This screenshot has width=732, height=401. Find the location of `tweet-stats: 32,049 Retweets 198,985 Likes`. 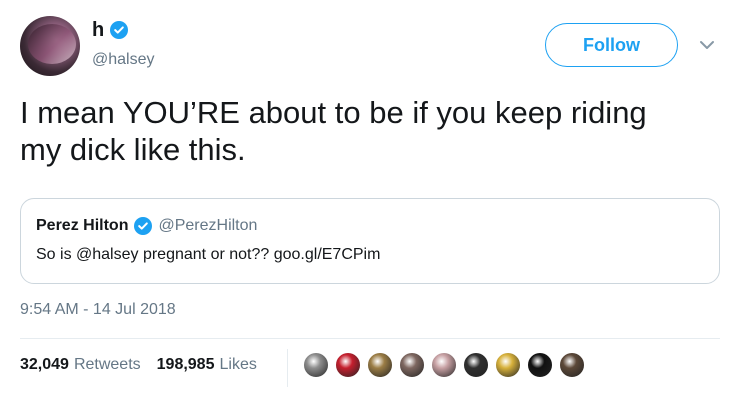

tweet-stats: 32,049 Retweets 198,985 Likes is located at coordinates (138, 365).